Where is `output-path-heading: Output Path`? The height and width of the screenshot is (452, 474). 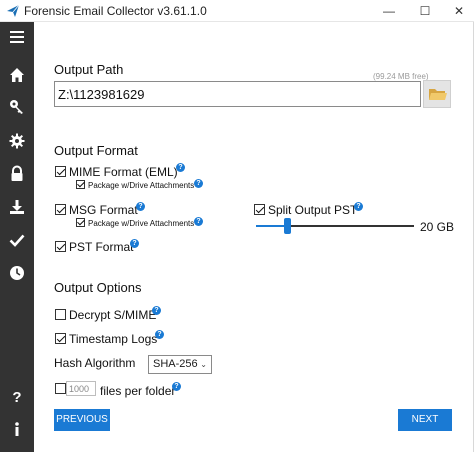 output-path-heading: Output Path is located at coordinates (89, 69).